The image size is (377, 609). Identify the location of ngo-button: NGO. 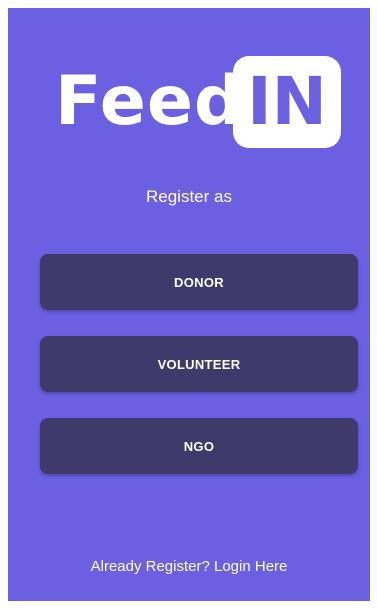
(199, 446).